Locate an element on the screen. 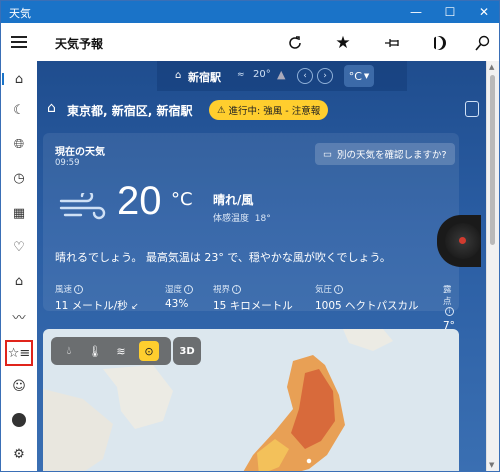 This screenshot has height=472, width=500. window-title: 天気 is located at coordinates (20, 13).